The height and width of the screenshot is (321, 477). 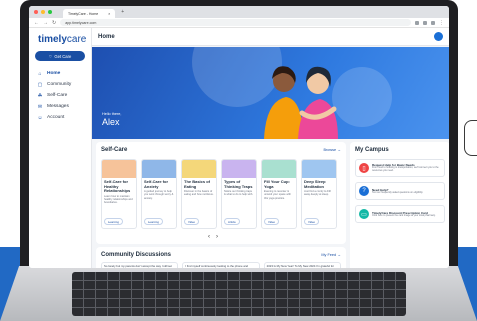 I want to click on card-title: Deep Sleep Meditation, so click(x=315, y=184).